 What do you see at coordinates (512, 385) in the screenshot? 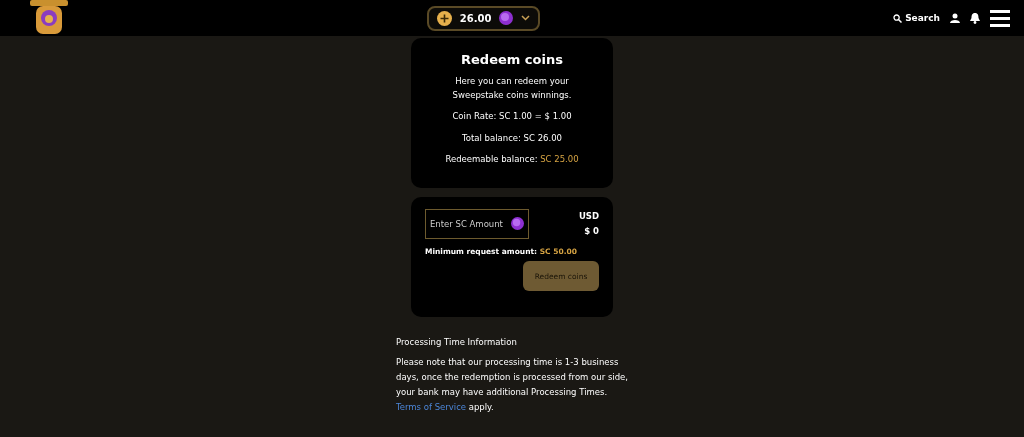
I see `info-paragraph: Please note that our processing time is 1-3 business days, once the redemption is processed from our side, your bank may have additional Processing Times. Terms of Service apply.` at bounding box center [512, 385].